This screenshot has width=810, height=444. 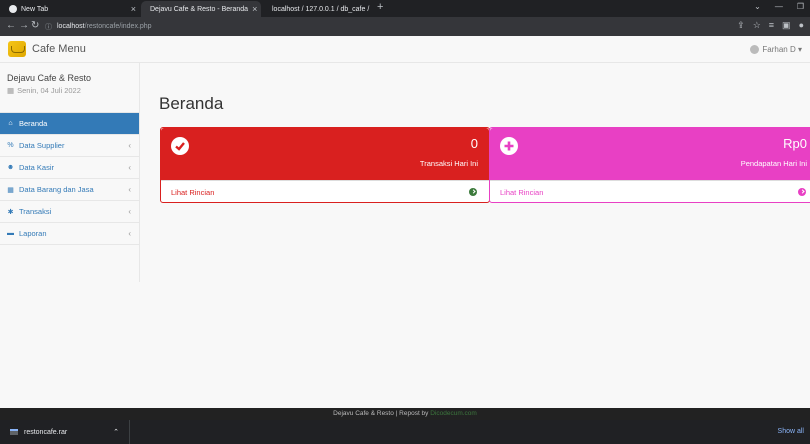 I want to click on archive-file-icon, so click(x=14, y=432).